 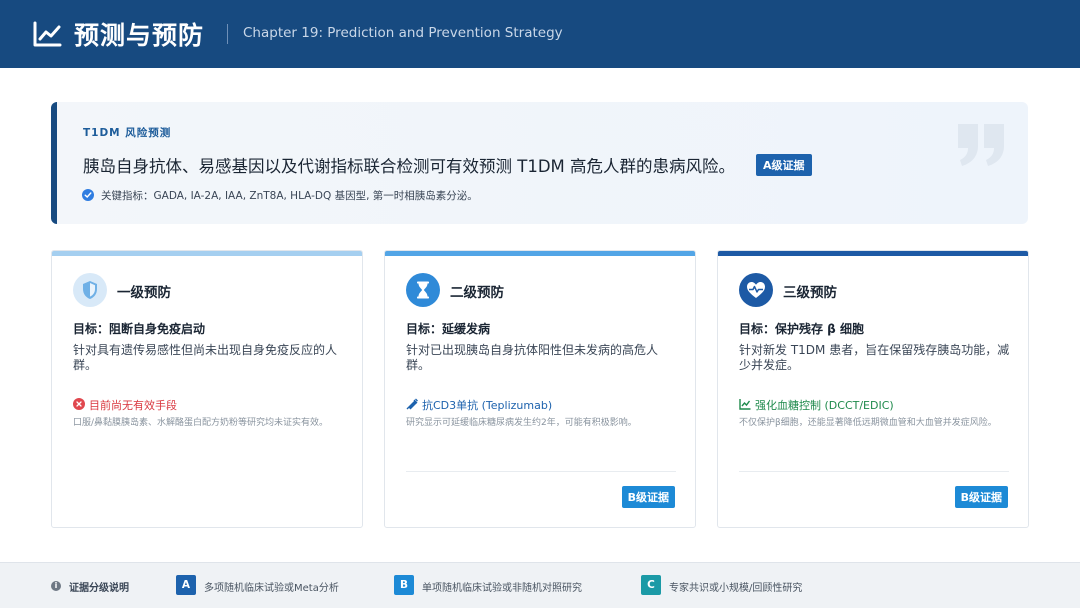 What do you see at coordinates (201, 423) in the screenshot?
I see `card-note: 口服/鼻黏膜胰岛素、水解酪蛋白配方奶粉等研究均未证实有效。` at bounding box center [201, 423].